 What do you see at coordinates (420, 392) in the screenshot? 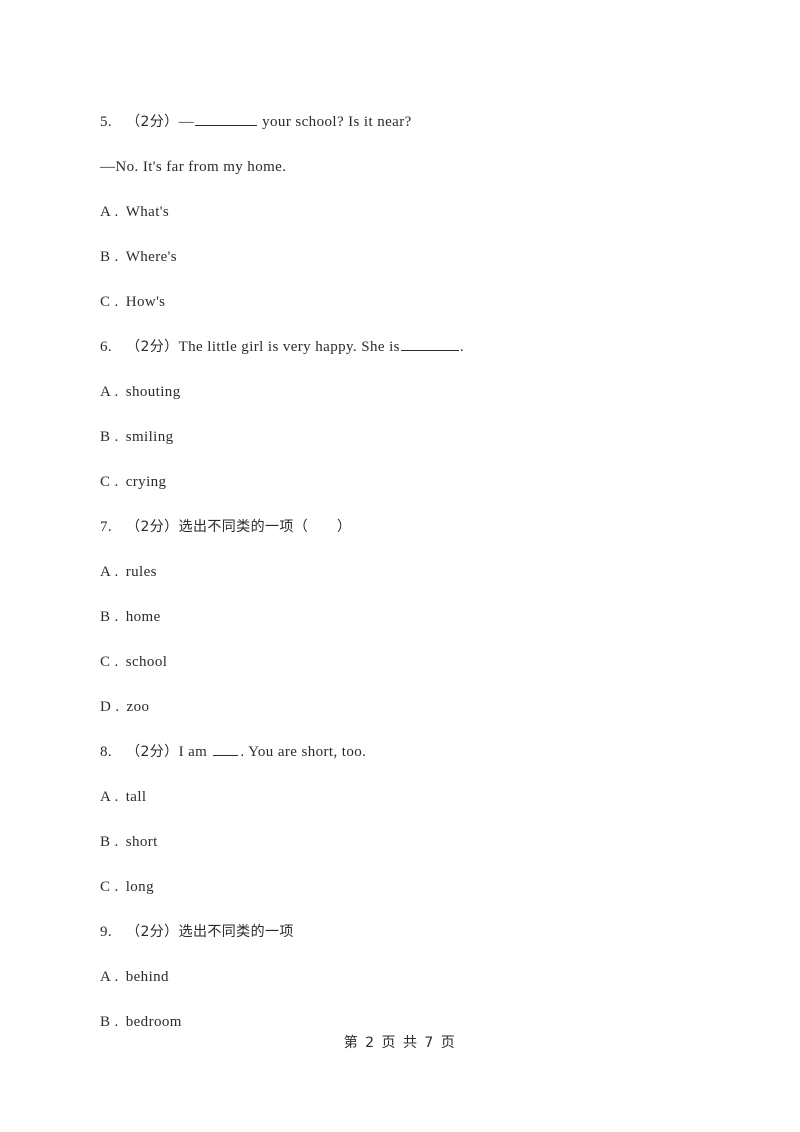
I see `option-6-a: A . shouting` at bounding box center [420, 392].